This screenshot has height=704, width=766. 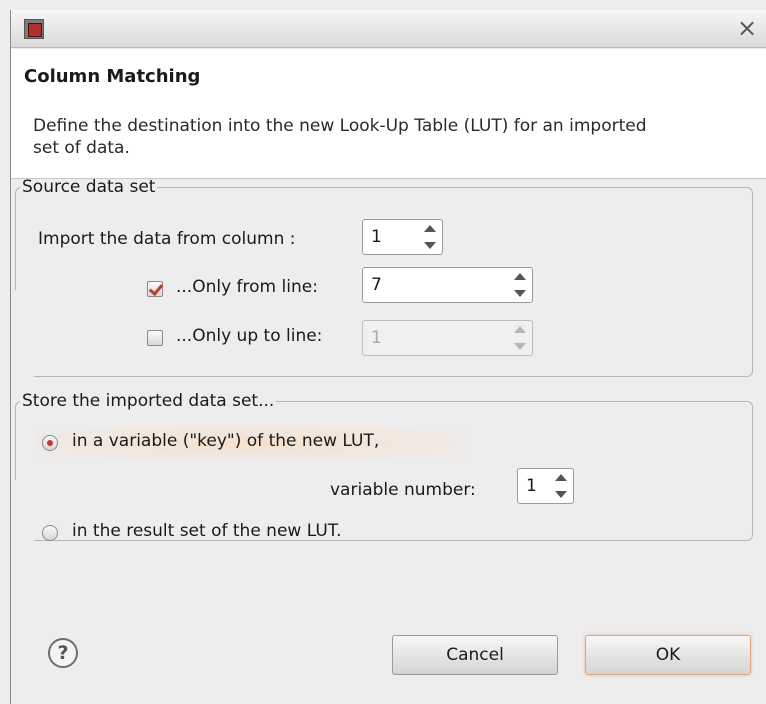 What do you see at coordinates (50, 443) in the screenshot?
I see `variable-key-radio` at bounding box center [50, 443].